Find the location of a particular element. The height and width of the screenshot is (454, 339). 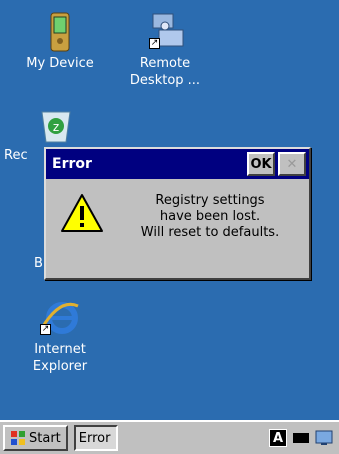

input-method-indicator: A is located at coordinates (278, 438).